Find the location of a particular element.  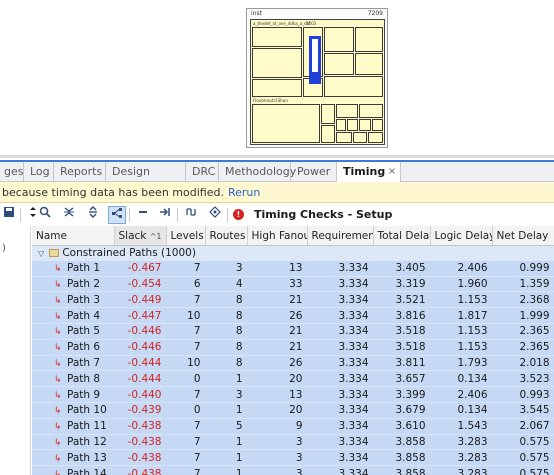

table-row: ↳ Path 4 -0.447 10 8 26 3.334 3.816 1.817 1.999 is located at coordinates (293, 315).